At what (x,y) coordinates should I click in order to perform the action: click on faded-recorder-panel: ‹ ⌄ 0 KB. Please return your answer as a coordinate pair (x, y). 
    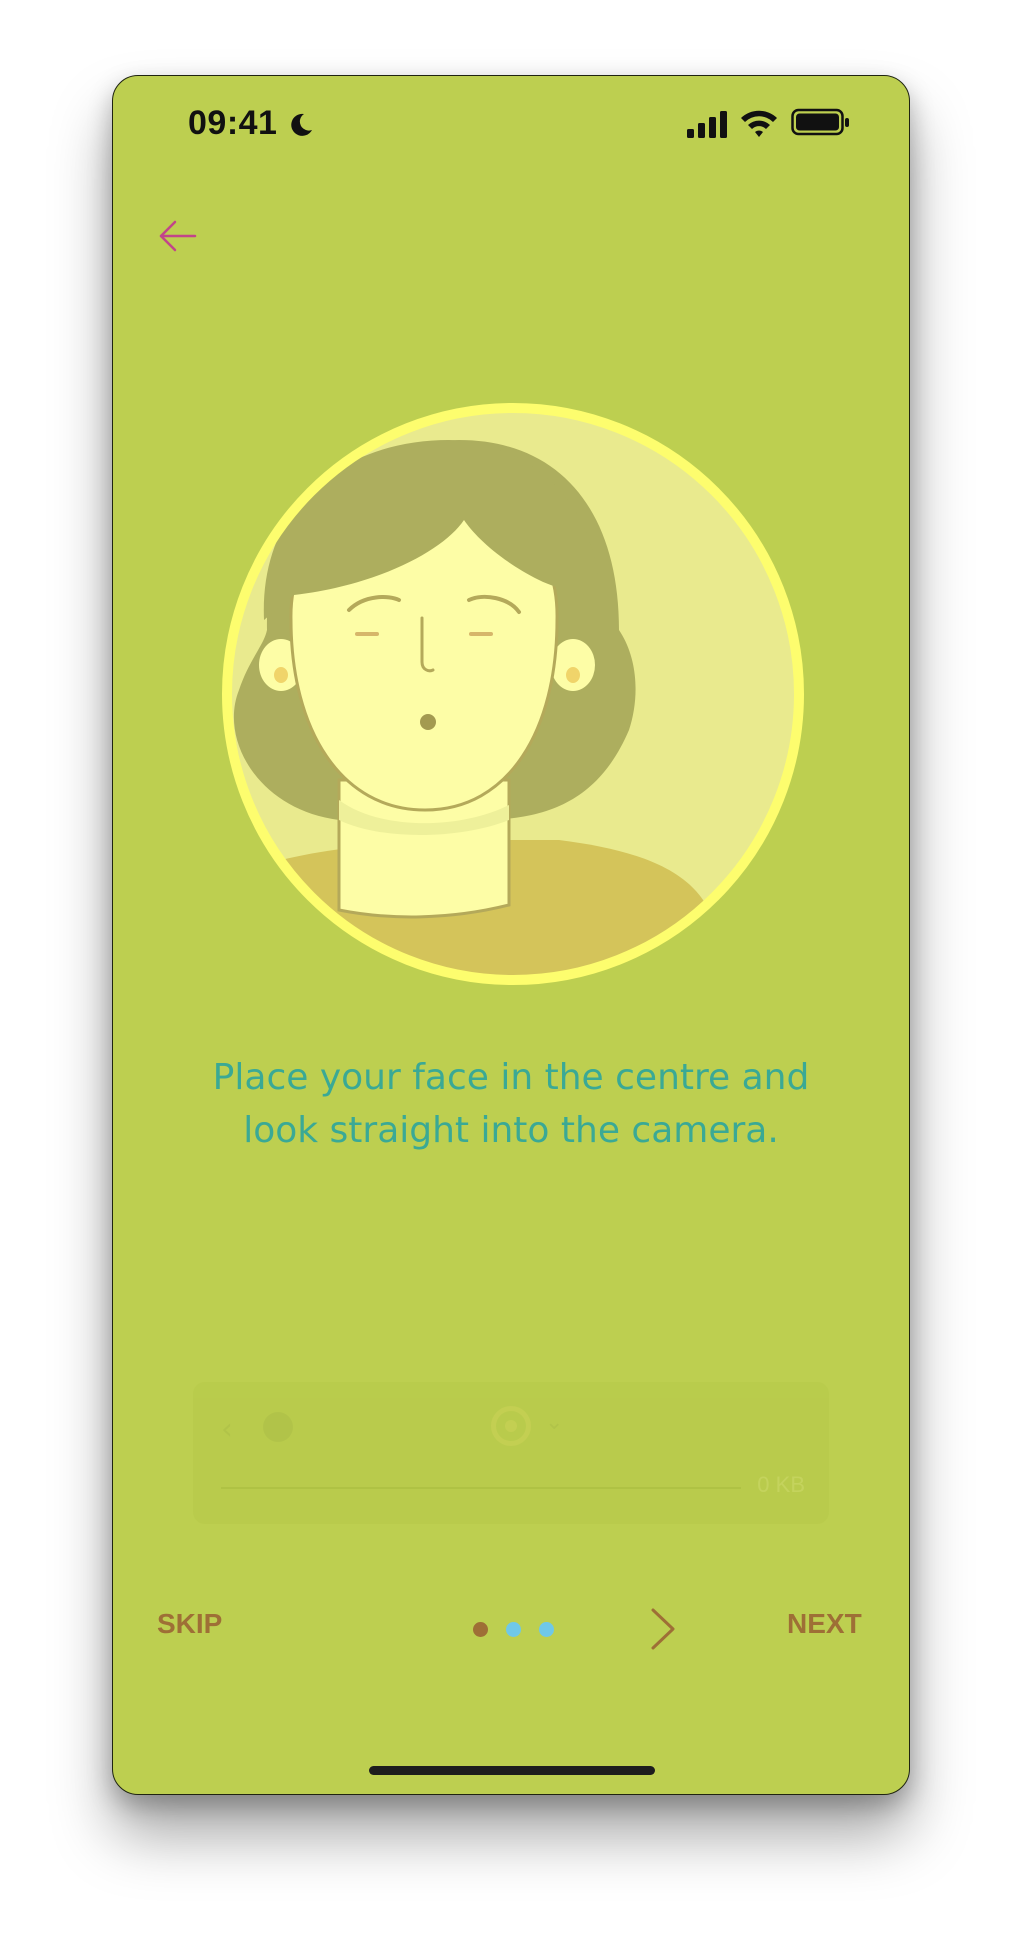
    Looking at the image, I should click on (511, 1453).